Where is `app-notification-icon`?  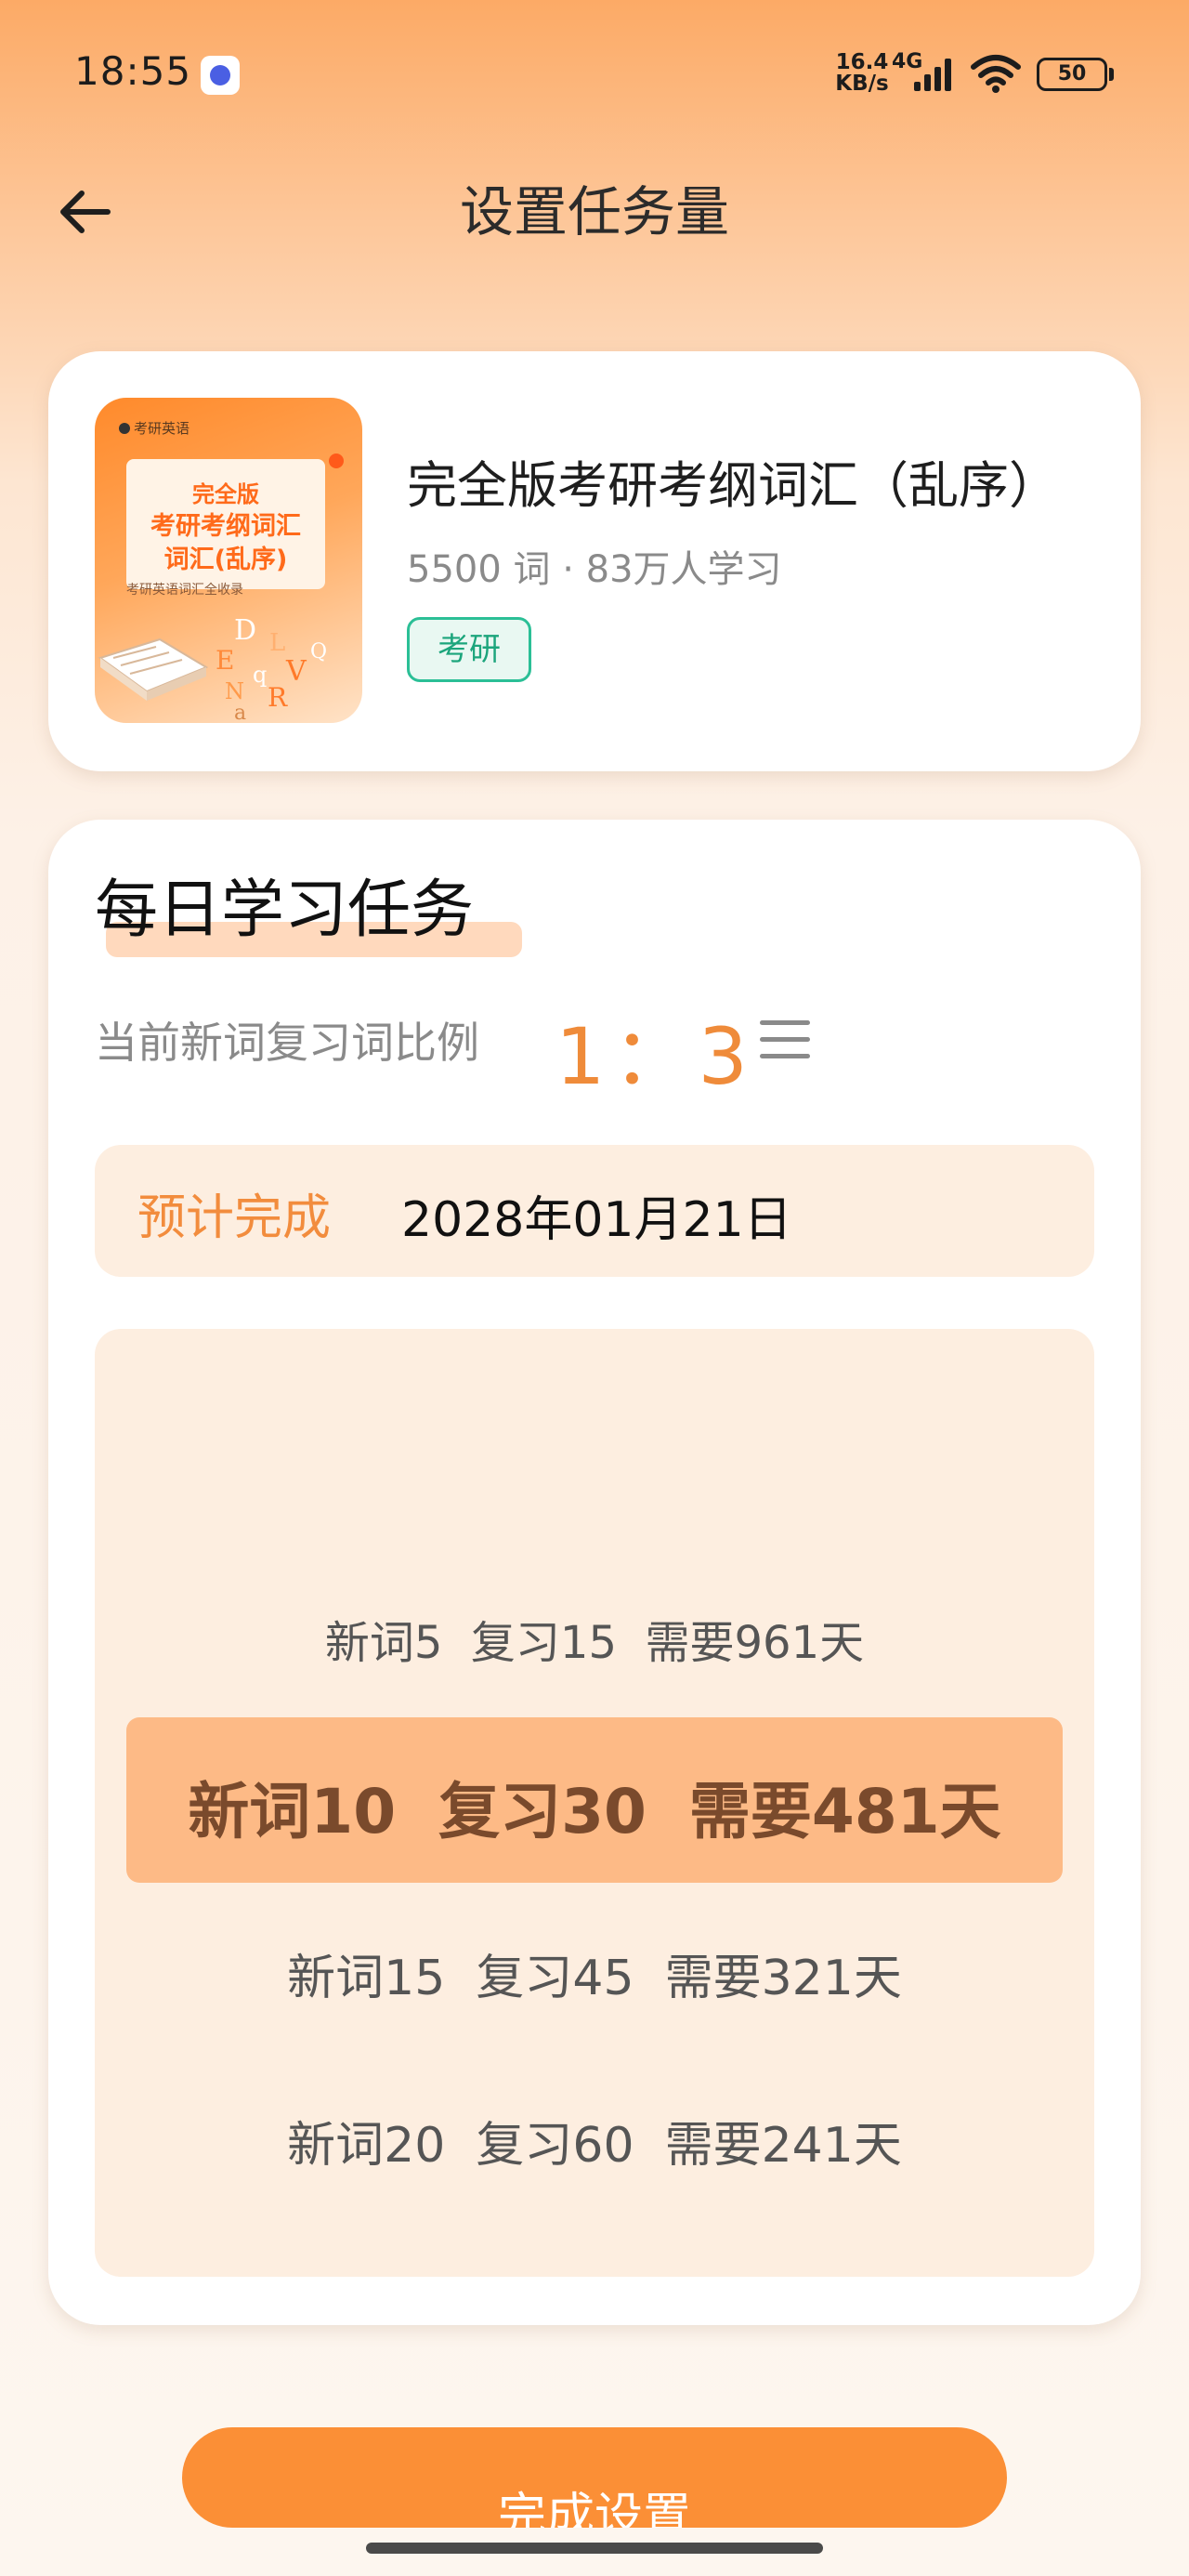
app-notification-icon is located at coordinates (221, 75).